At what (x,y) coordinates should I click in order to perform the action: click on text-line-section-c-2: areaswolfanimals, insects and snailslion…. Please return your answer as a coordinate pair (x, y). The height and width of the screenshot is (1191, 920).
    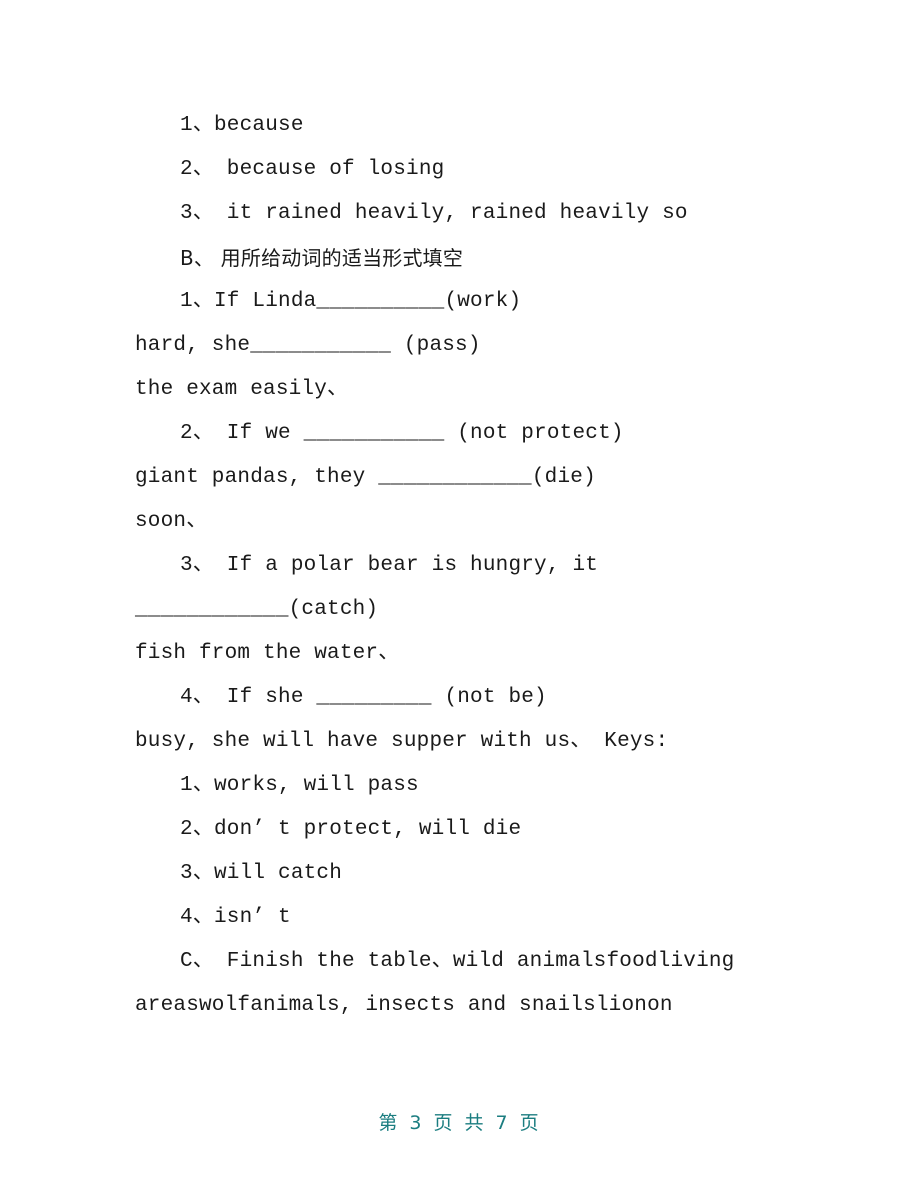
    Looking at the image, I should click on (404, 1005).